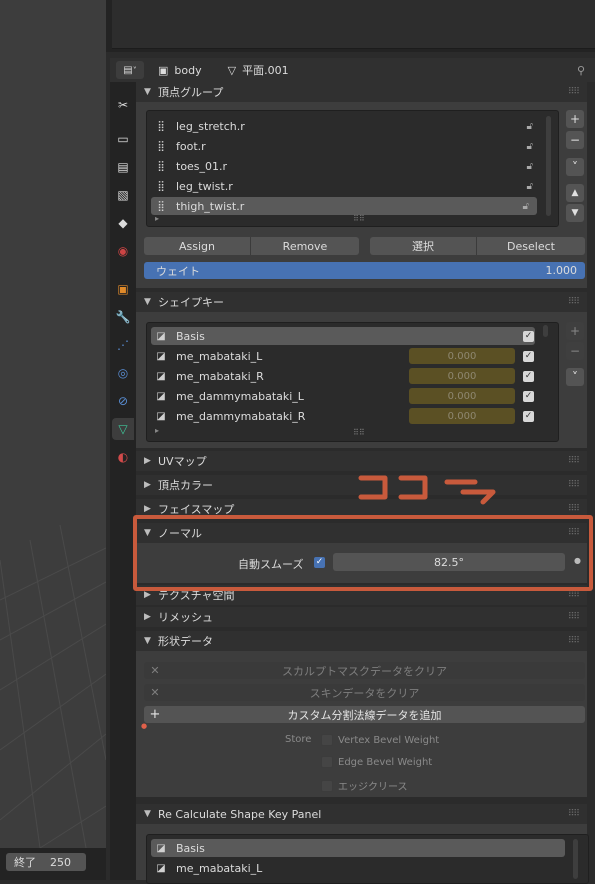 This screenshot has width=595, height=884. I want to click on remove-group-button: −, so click(575, 140).